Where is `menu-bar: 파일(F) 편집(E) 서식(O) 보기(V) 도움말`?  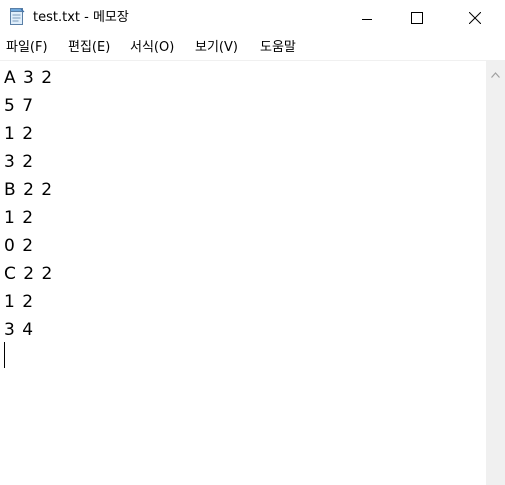
menu-bar: 파일(F) 편집(E) 서식(O) 보기(V) 도움말 is located at coordinates (252, 48).